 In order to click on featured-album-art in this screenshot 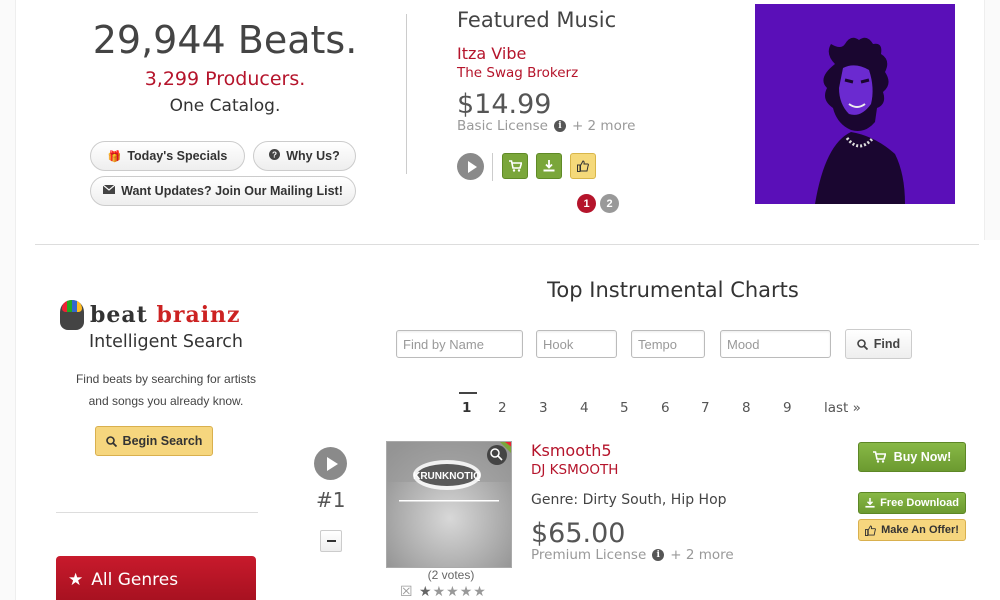, I will do `click(855, 104)`.